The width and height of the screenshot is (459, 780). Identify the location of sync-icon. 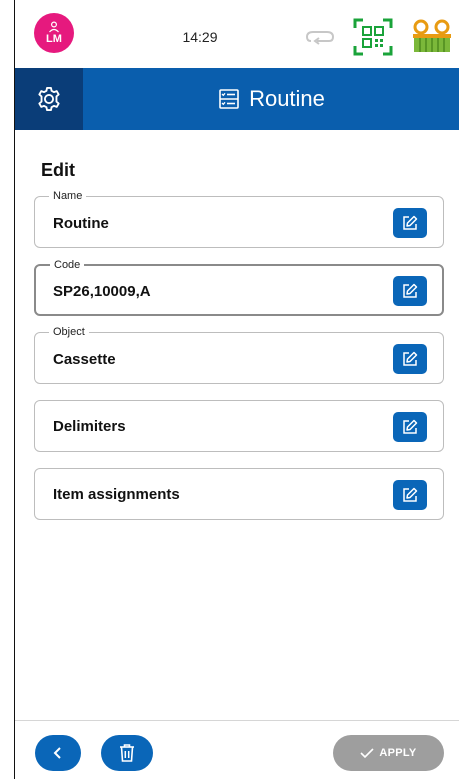
(320, 38).